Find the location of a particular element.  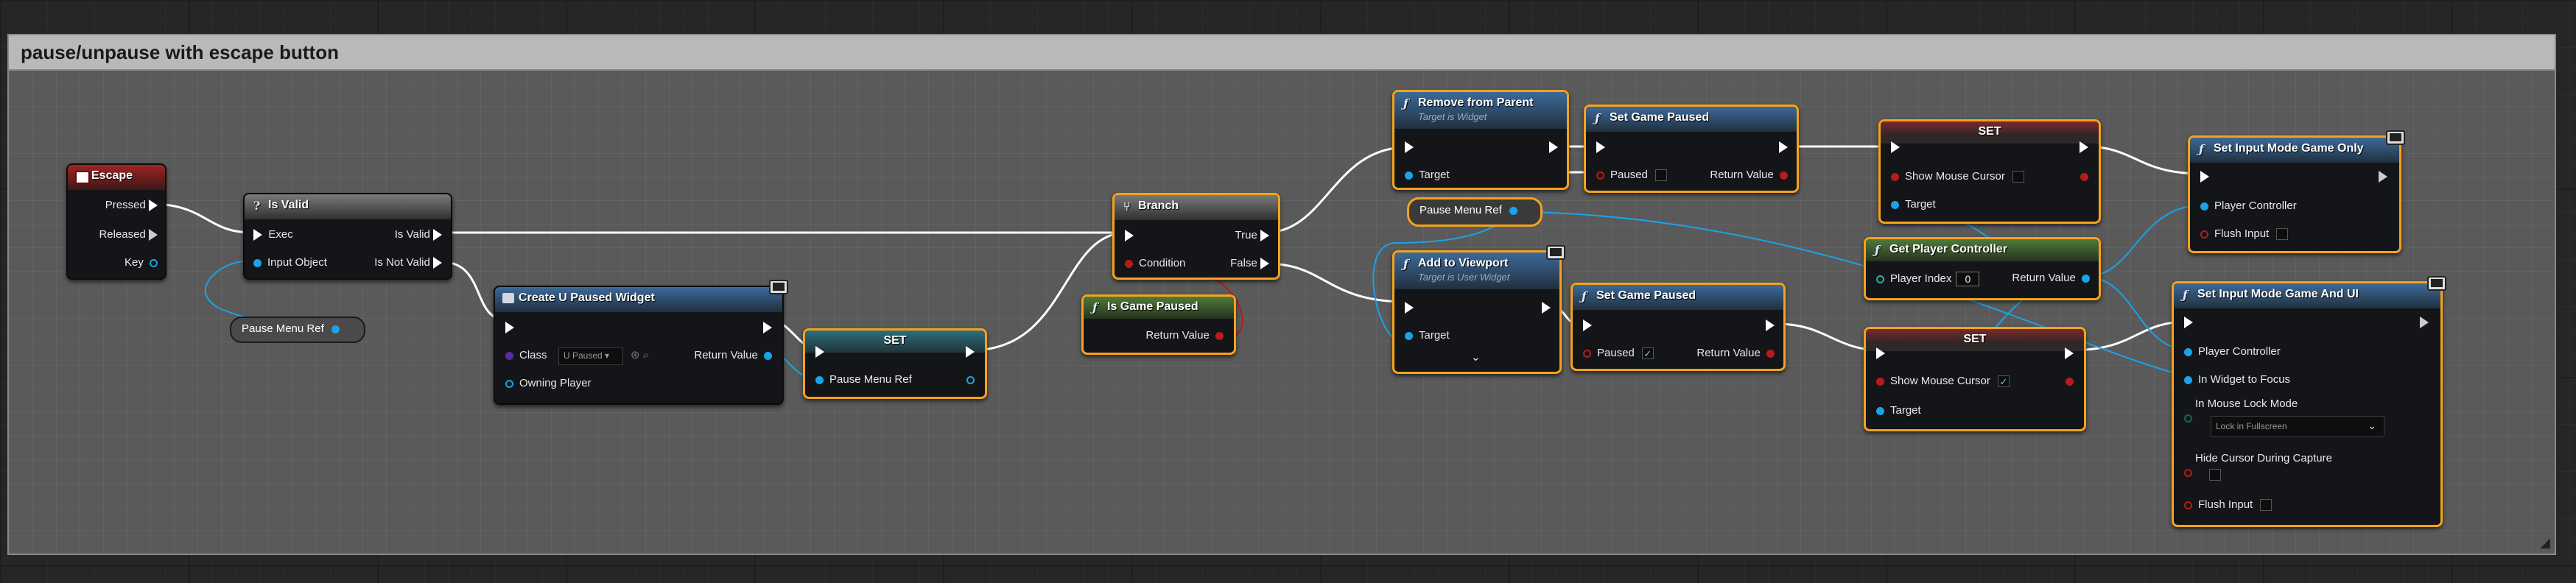

paused-pin: Paused ✓ is located at coordinates (1618, 353).